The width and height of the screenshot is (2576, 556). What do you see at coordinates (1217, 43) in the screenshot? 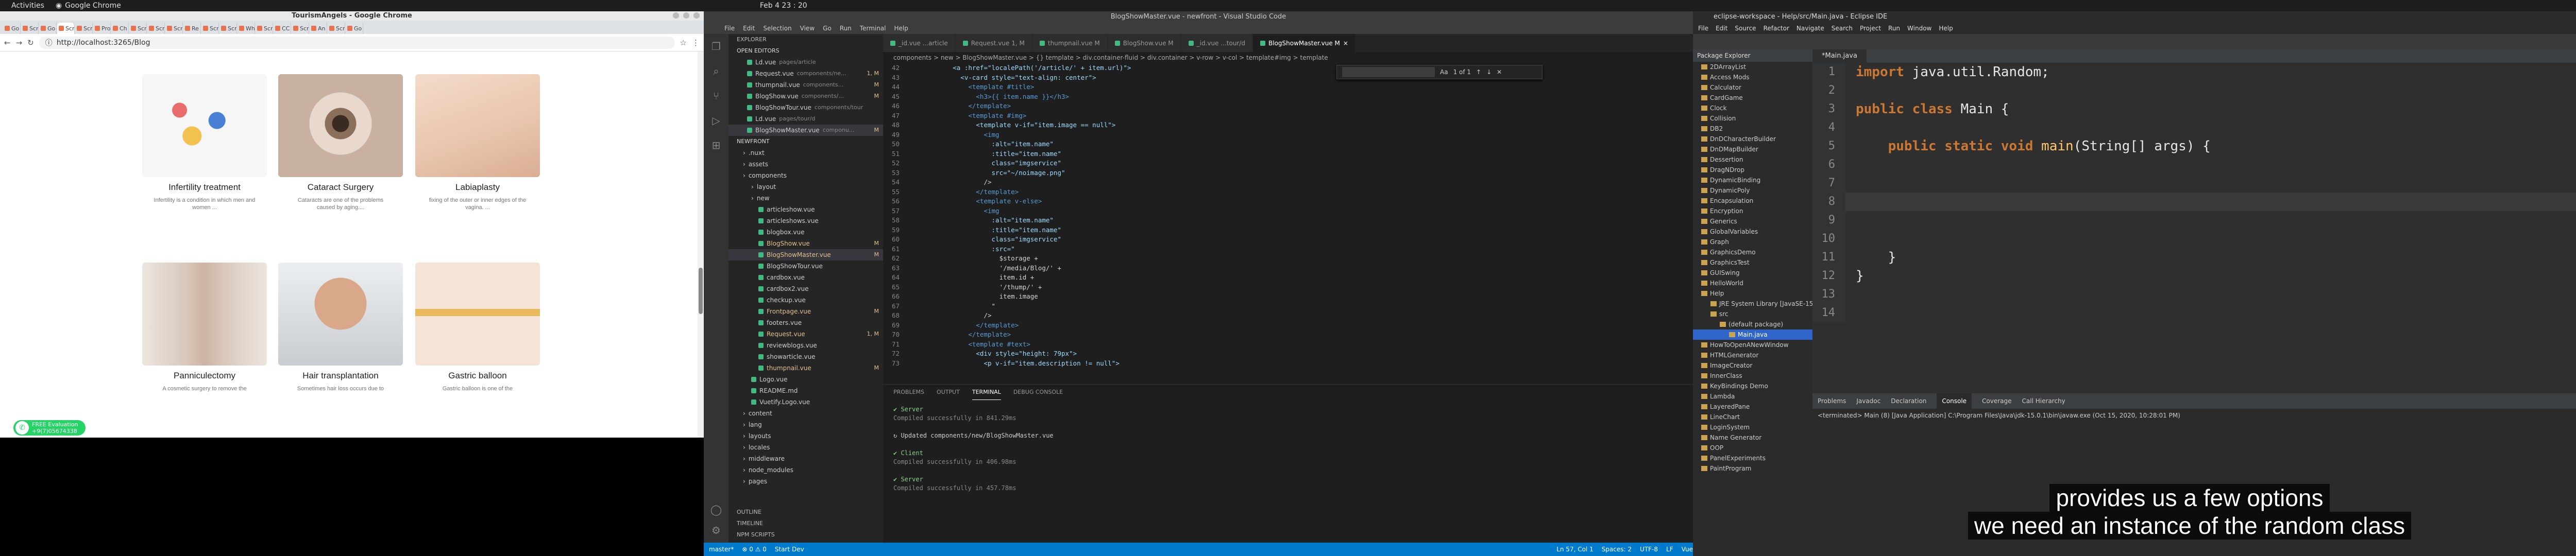
I see `editor-tab: _id.vue ...tour/d` at bounding box center [1217, 43].